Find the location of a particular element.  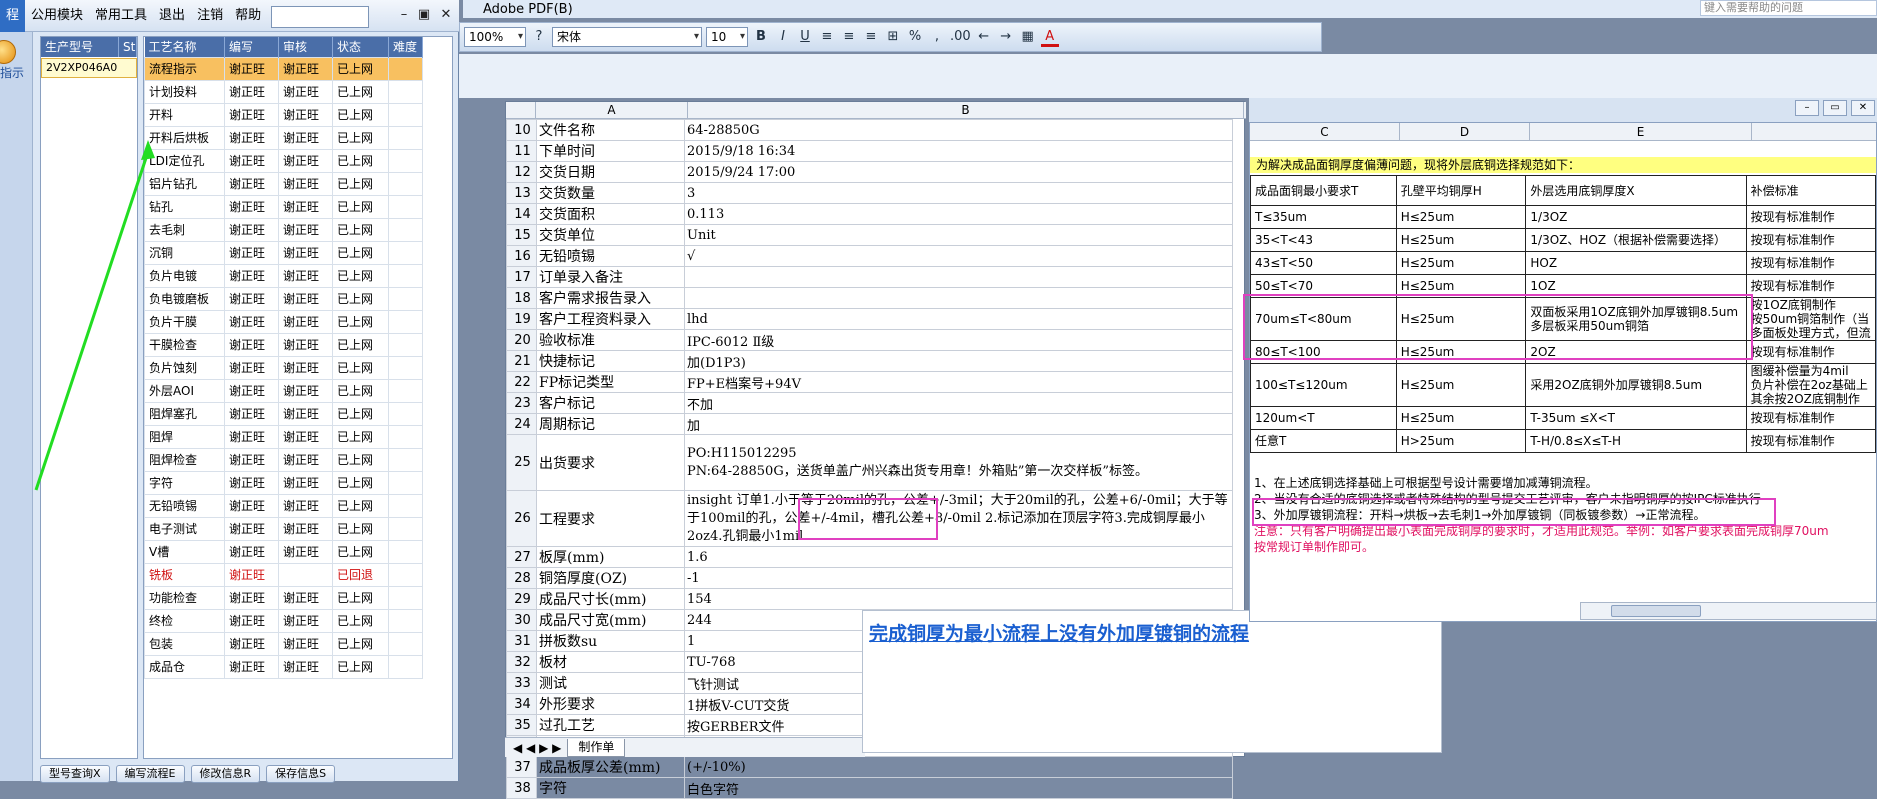

process-row: 去毛刺 谢正旺 谢正旺 已上网 is located at coordinates (283, 229).